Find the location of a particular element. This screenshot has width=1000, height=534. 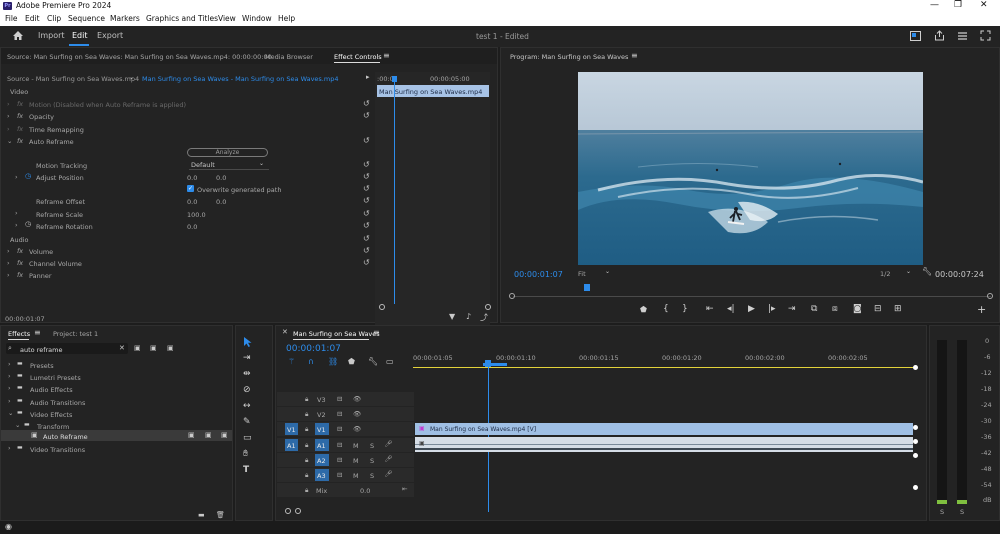

tree-auto-reframe: Auto Reframe is located at coordinates (65, 437).